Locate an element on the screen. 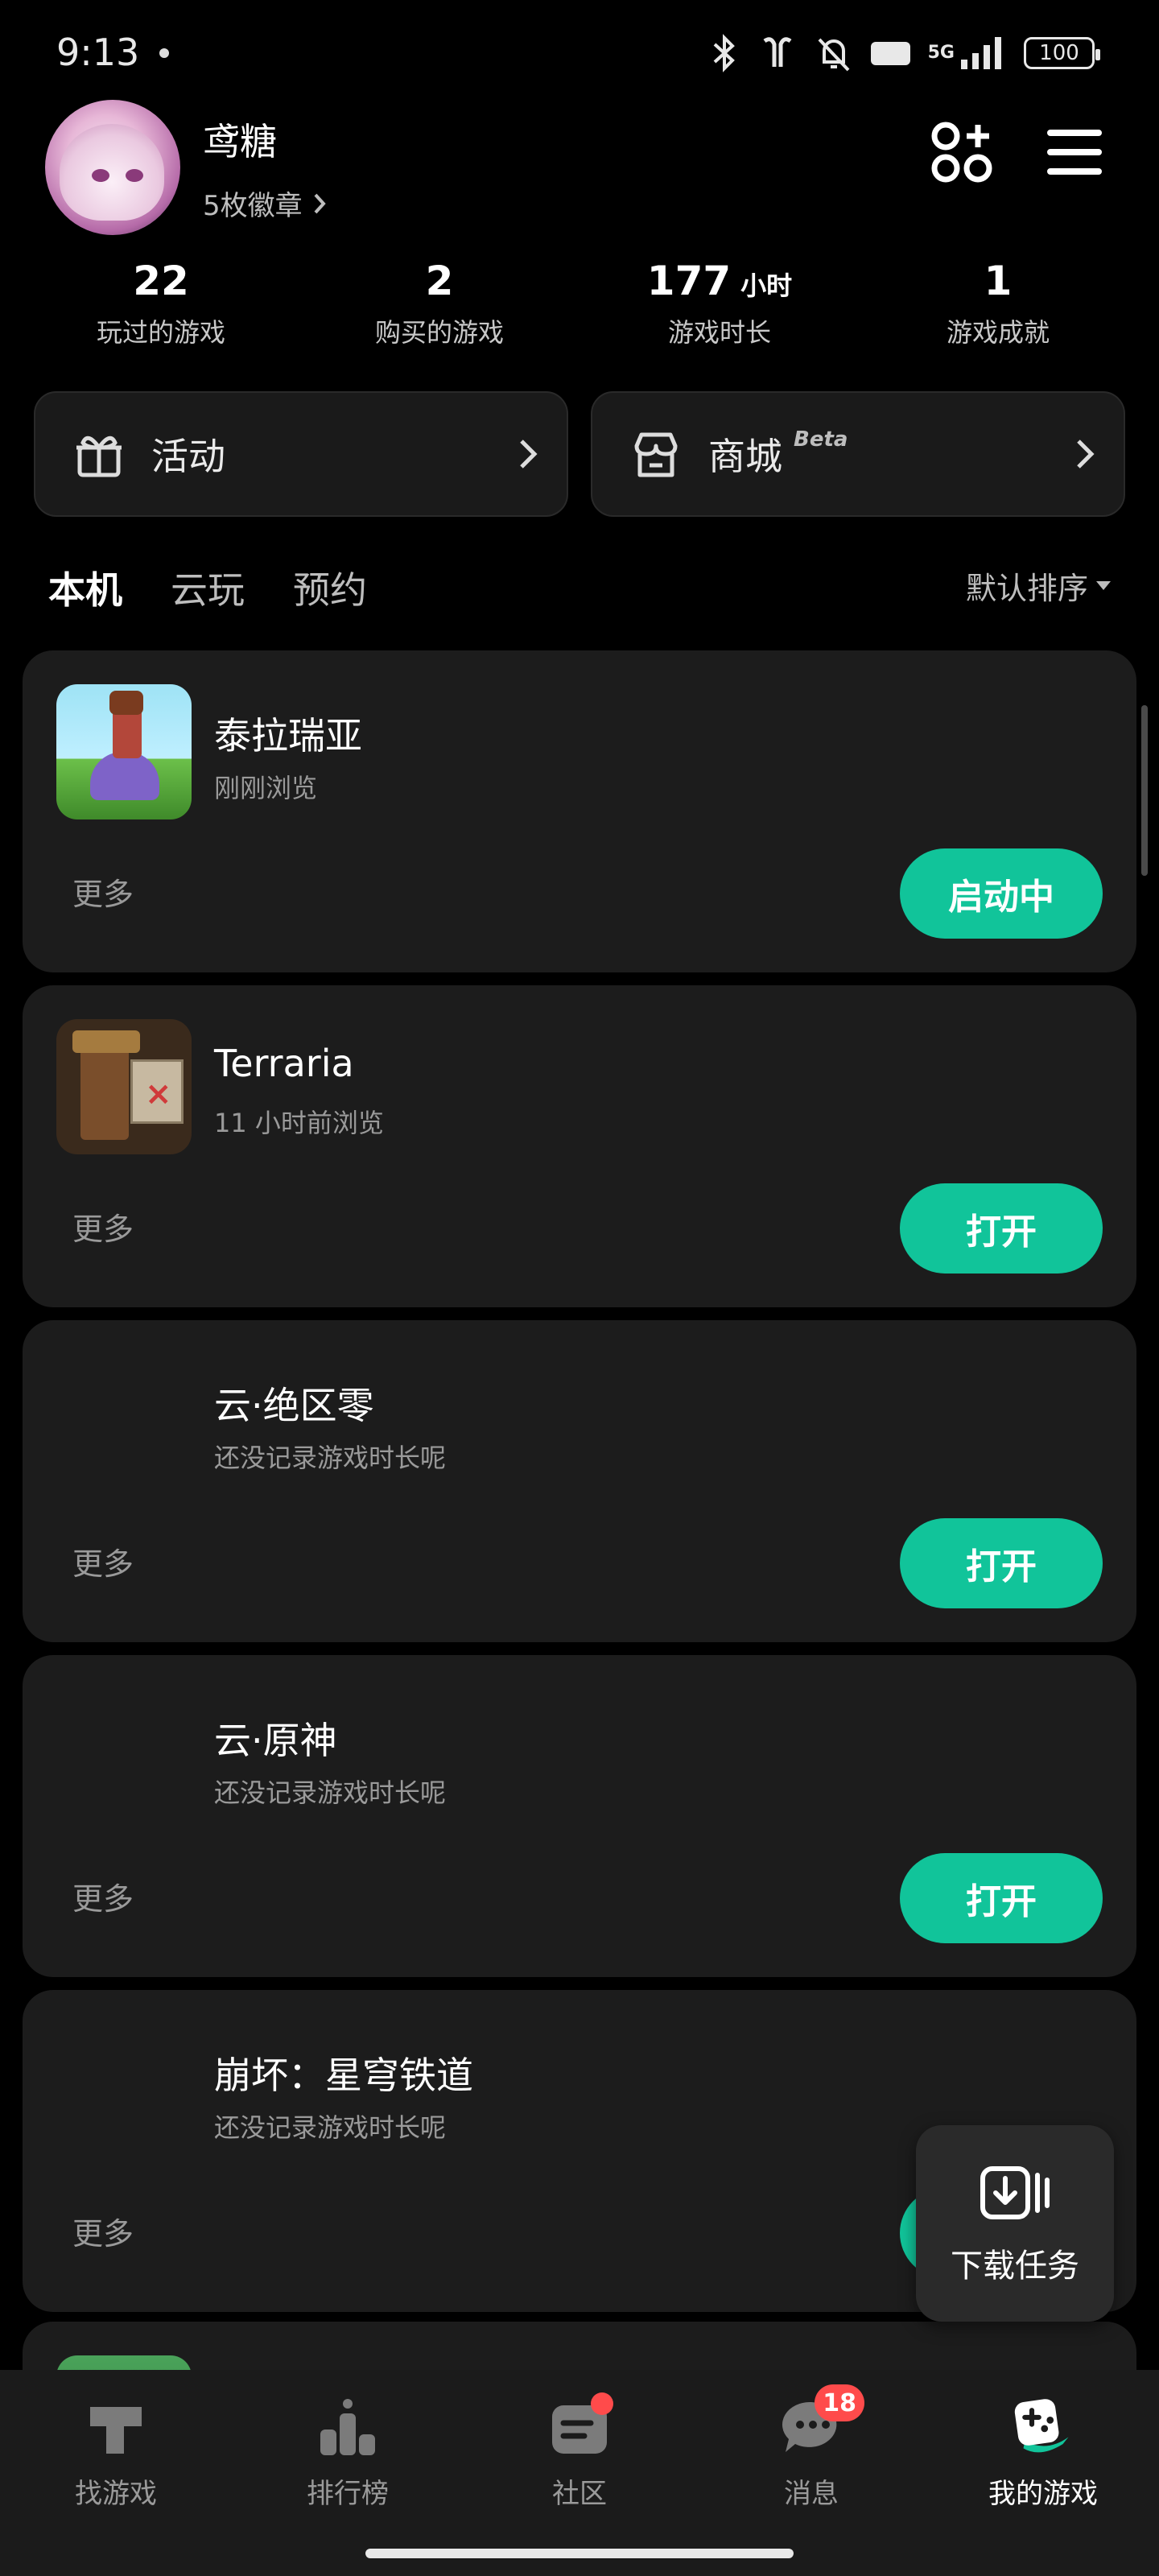 Image resolution: width=1159 pixels, height=2576 pixels. stat-label: 游戏时长 is located at coordinates (719, 332).